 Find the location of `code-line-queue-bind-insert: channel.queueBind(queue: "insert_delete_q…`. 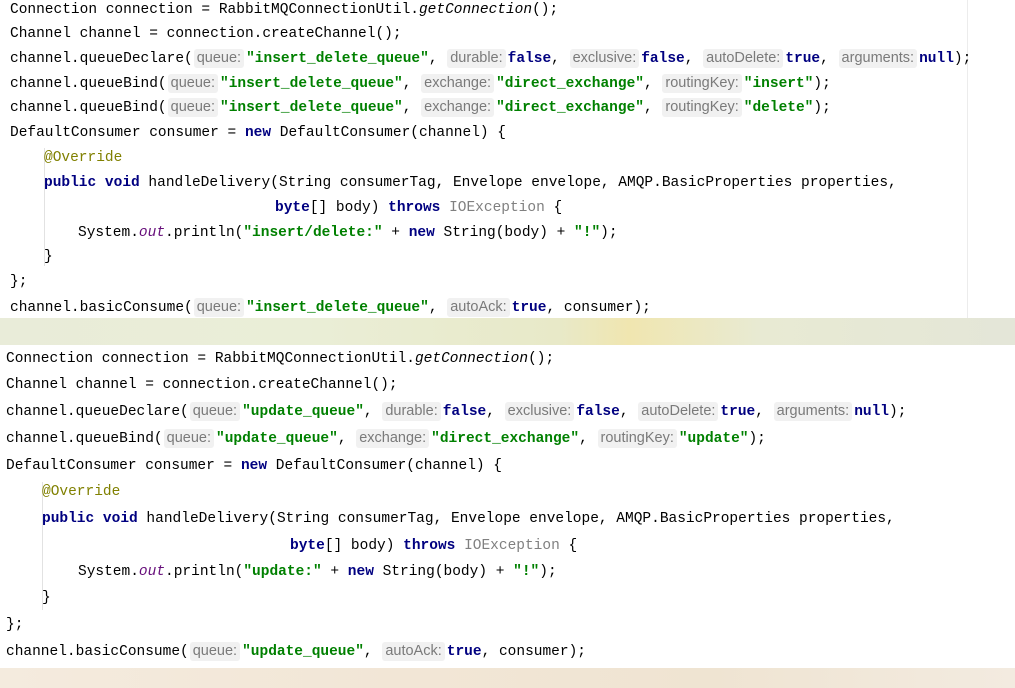

code-line-queue-bind-insert: channel.queueBind(queue: "insert_delete_q… is located at coordinates (420, 84).